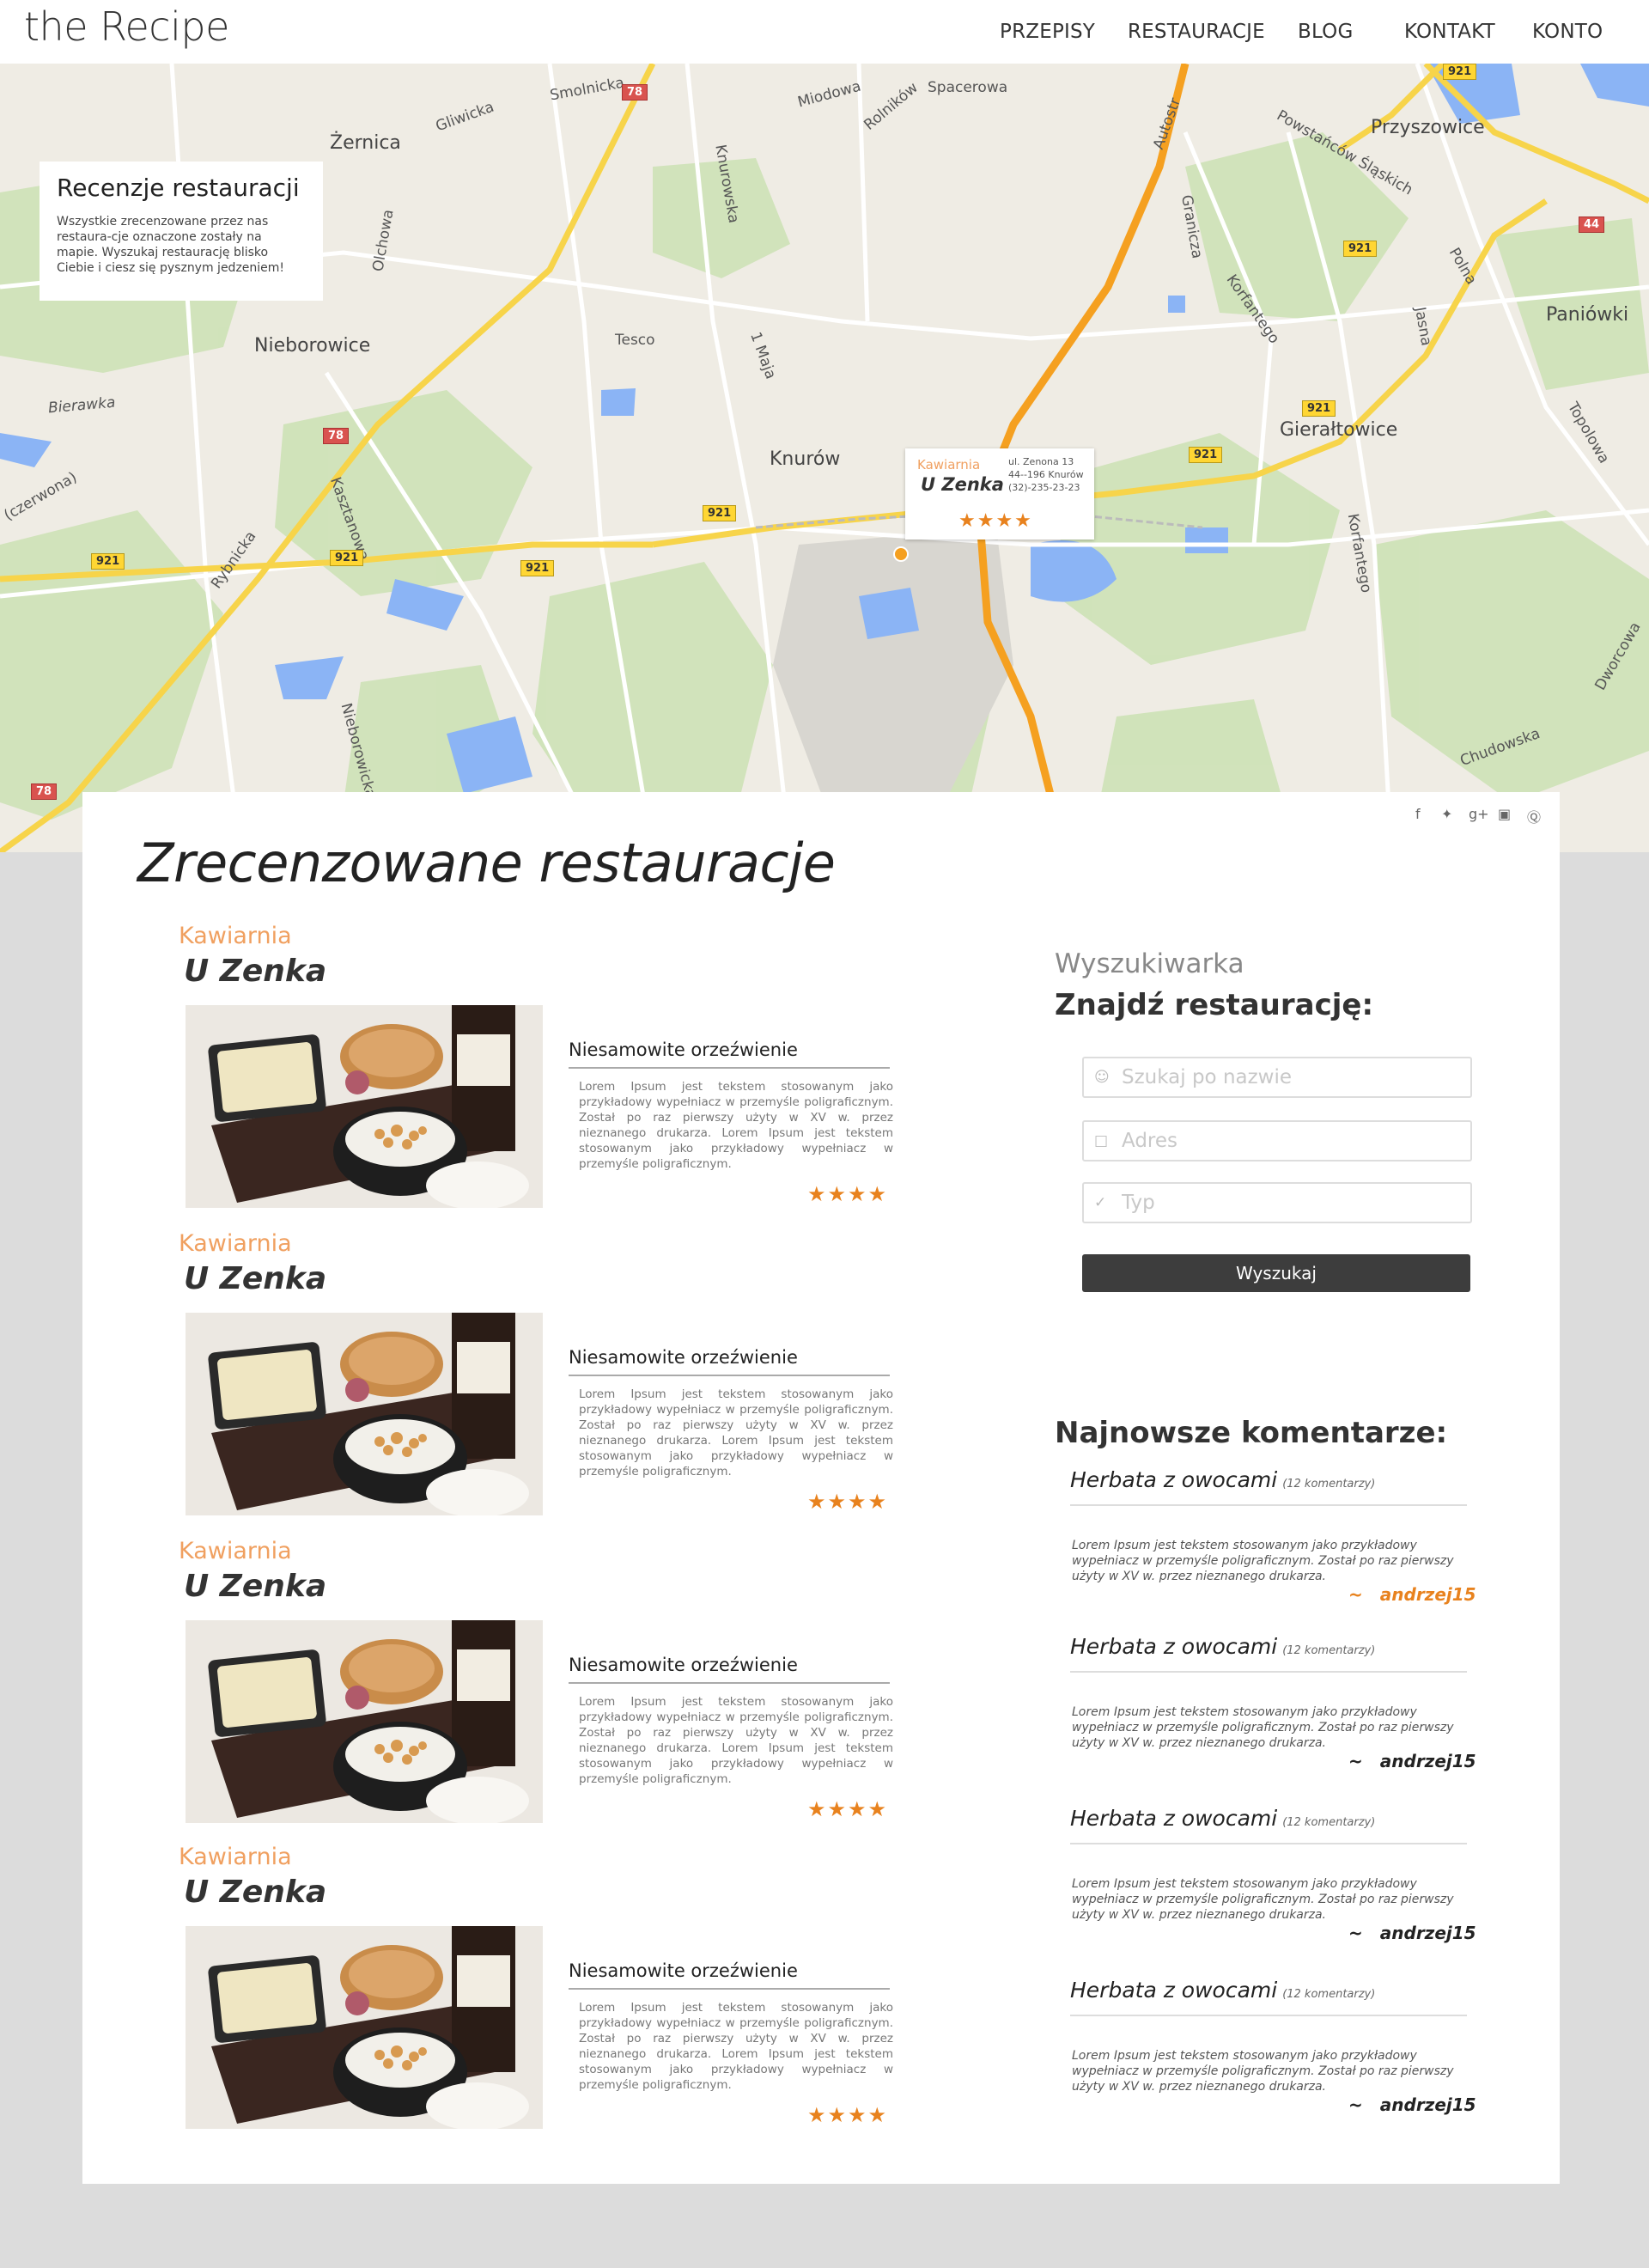 The width and height of the screenshot is (1649, 2268). I want to click on name-search-input, so click(1290, 1077).